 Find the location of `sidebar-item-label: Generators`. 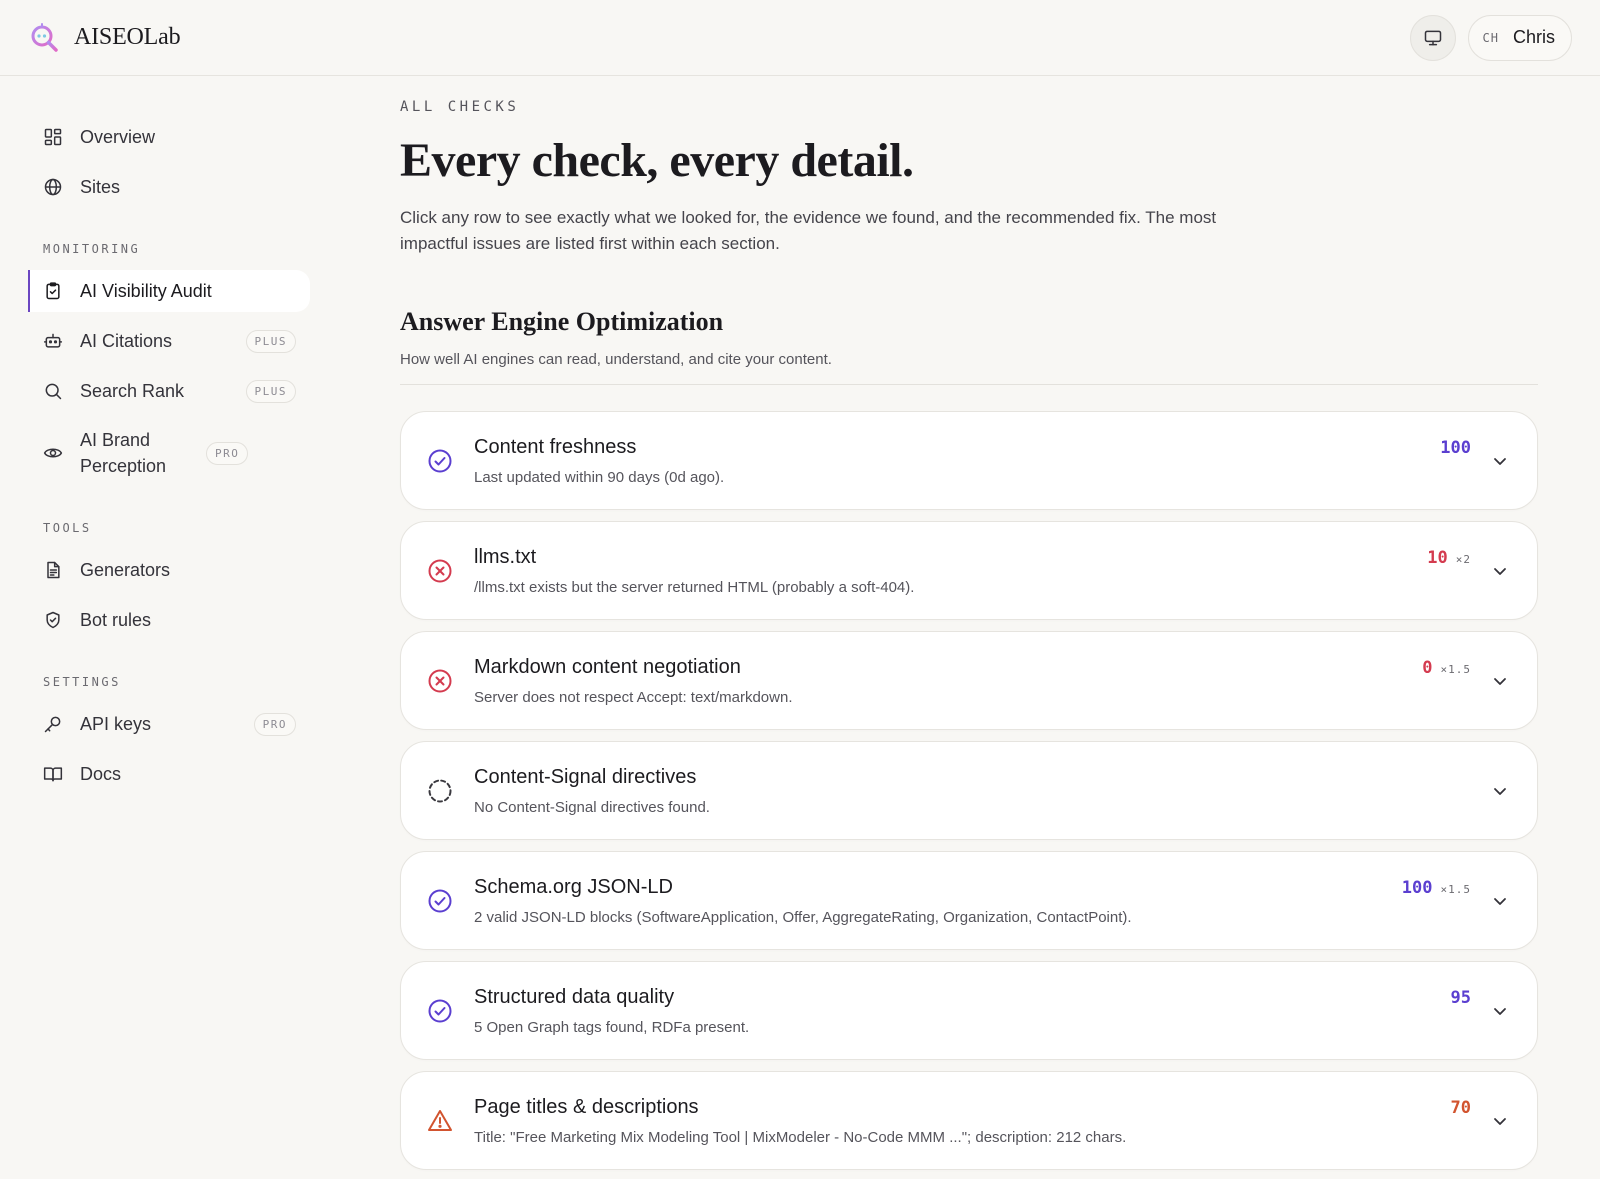

sidebar-item-label: Generators is located at coordinates (125, 570).